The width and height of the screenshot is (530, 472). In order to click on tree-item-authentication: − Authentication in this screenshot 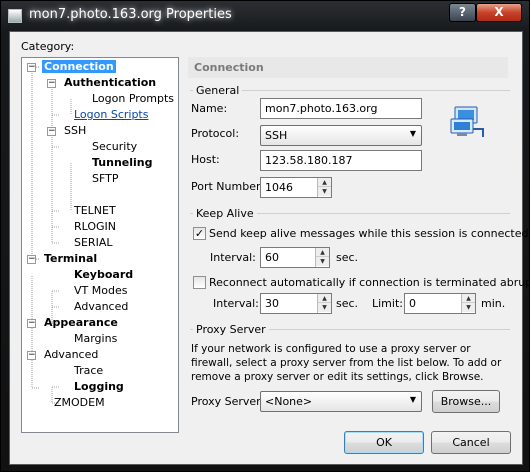, I will do `click(102, 83)`.